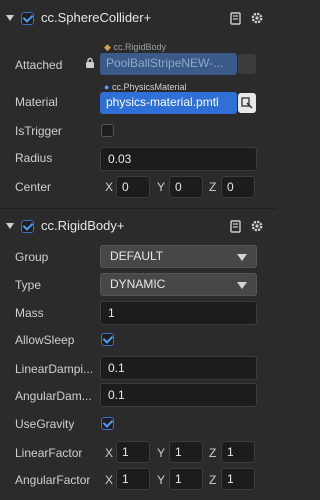 The width and height of the screenshot is (320, 500). I want to click on mass-input: 1, so click(178, 313).